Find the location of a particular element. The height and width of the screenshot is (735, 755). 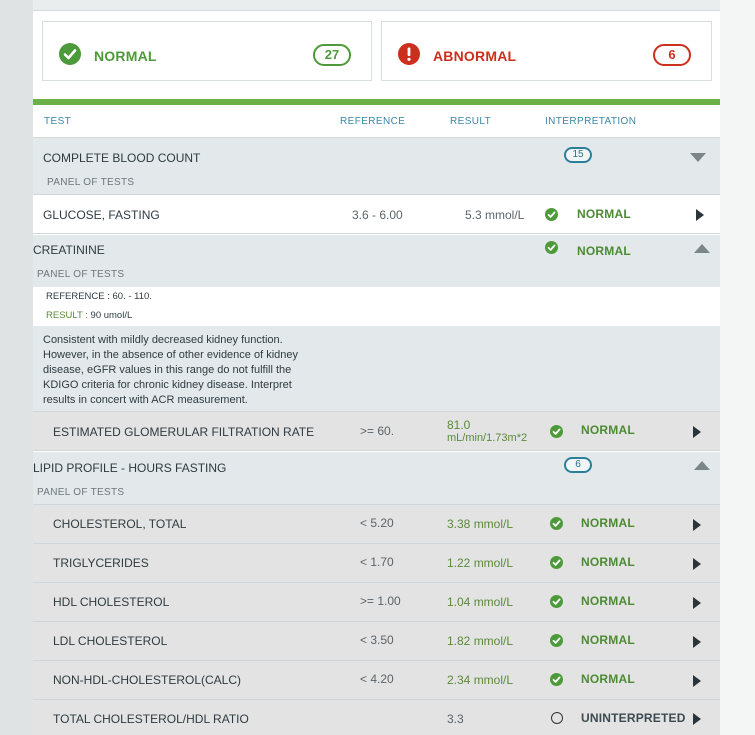

test-reference: < 1.70 is located at coordinates (377, 562).